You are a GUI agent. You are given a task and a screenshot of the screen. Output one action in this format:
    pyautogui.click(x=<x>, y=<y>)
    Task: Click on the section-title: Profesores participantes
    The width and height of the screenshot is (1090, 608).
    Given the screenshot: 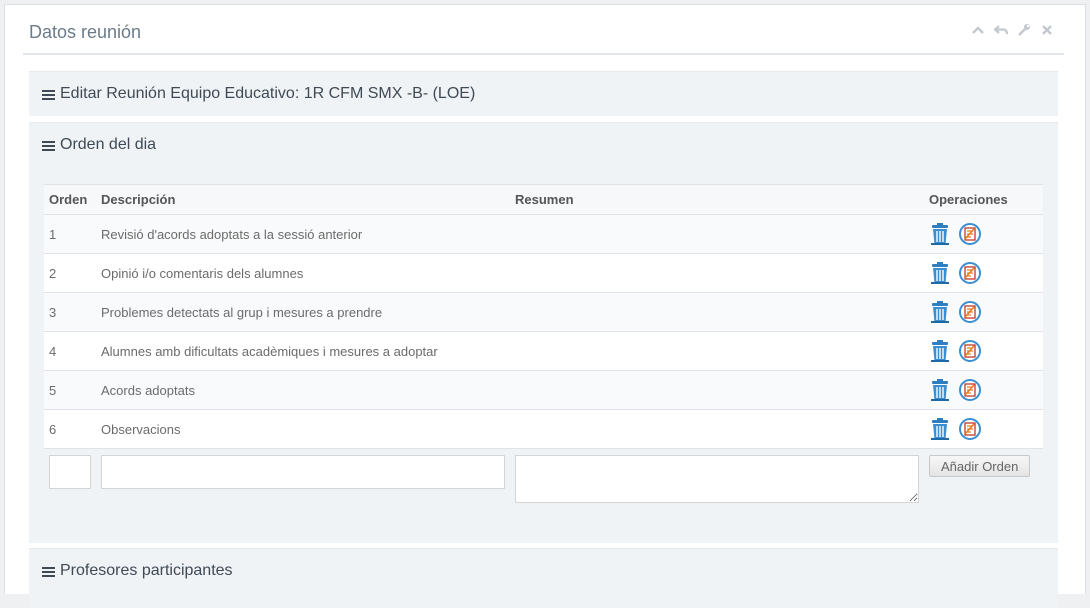 What is the action you would take?
    pyautogui.click(x=146, y=570)
    